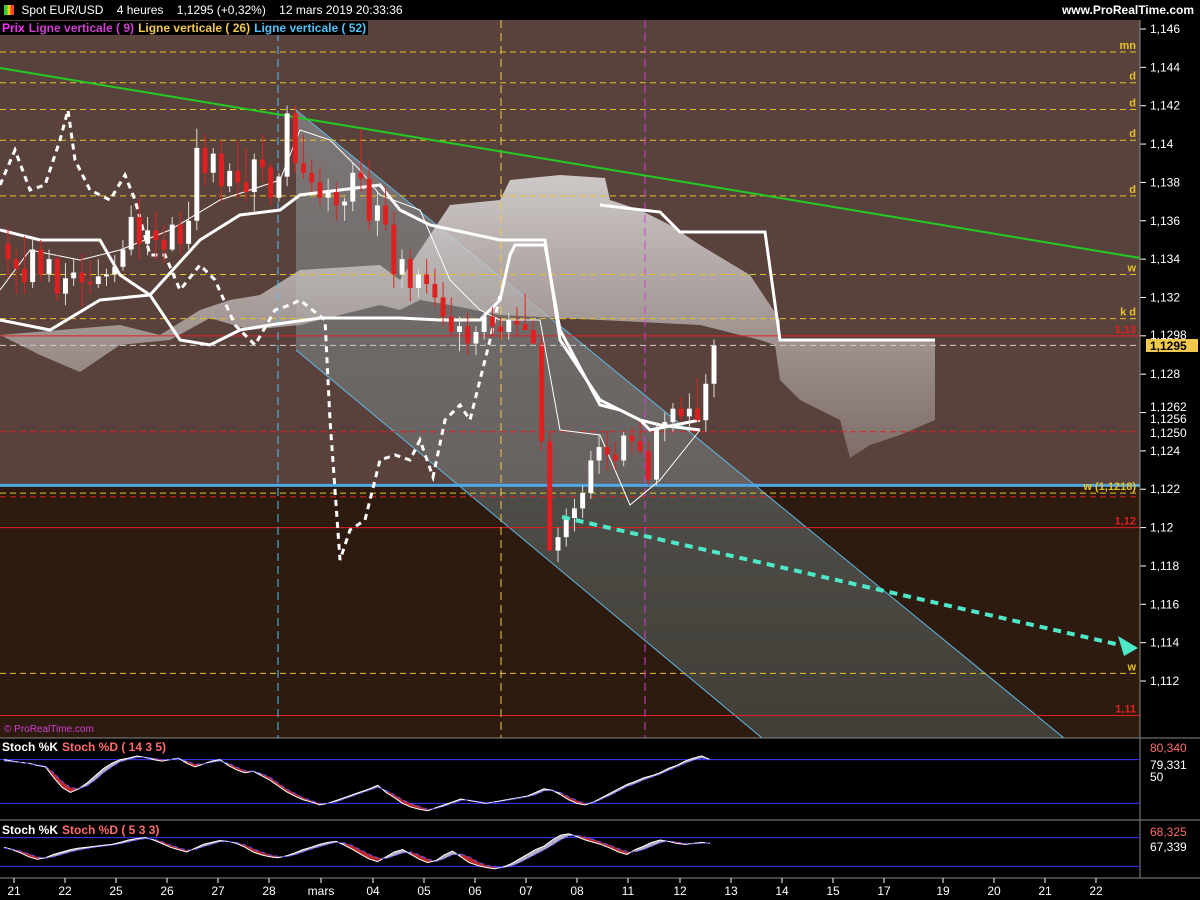  I want to click on stoch2-d-label: Stoch %D ( 5 3 3), so click(111, 830).